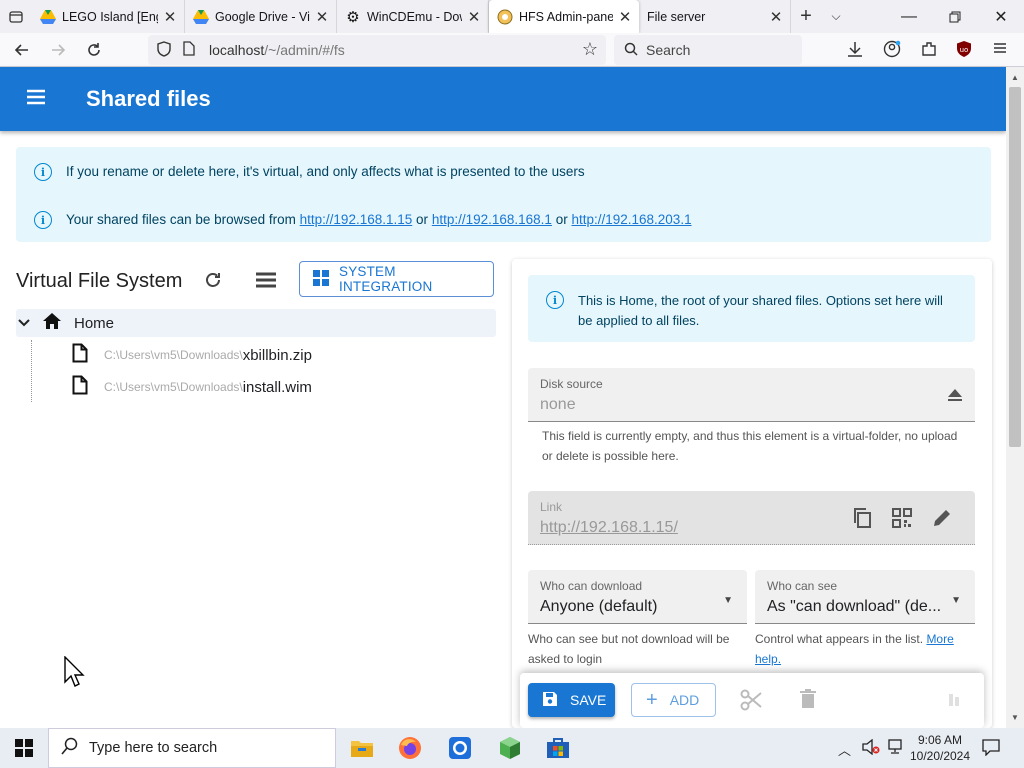  Describe the element at coordinates (80, 387) in the screenshot. I see `file-icon` at that location.